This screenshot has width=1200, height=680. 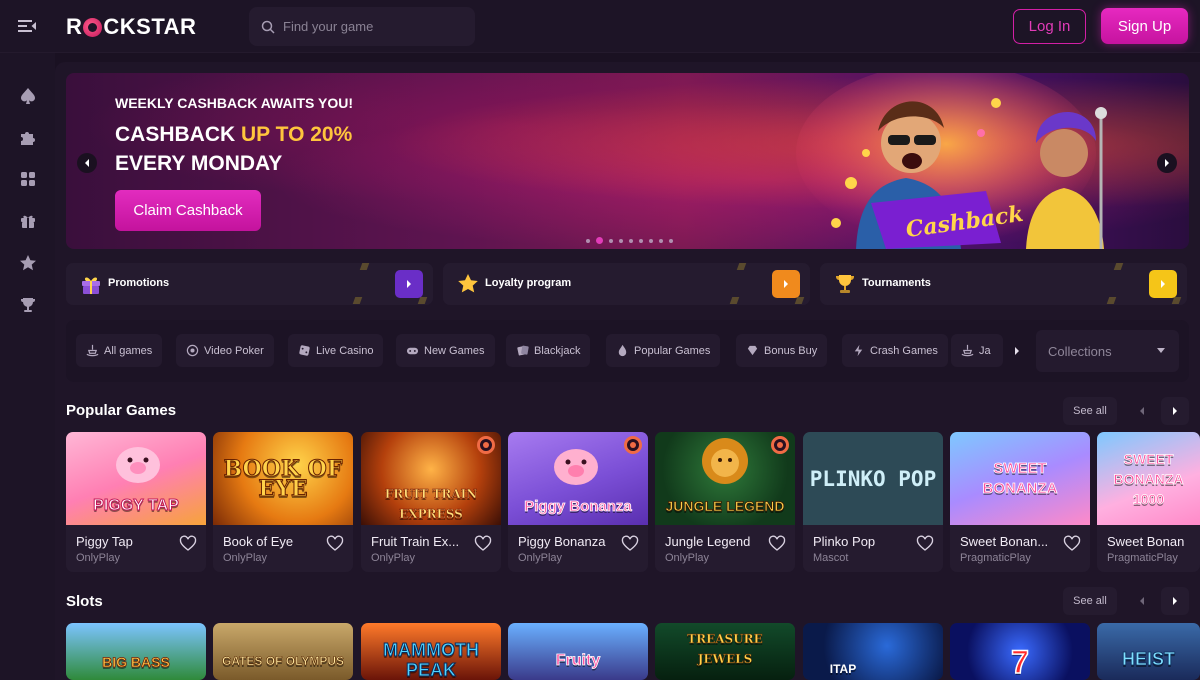 I want to click on grid-icon, so click(x=28, y=179).